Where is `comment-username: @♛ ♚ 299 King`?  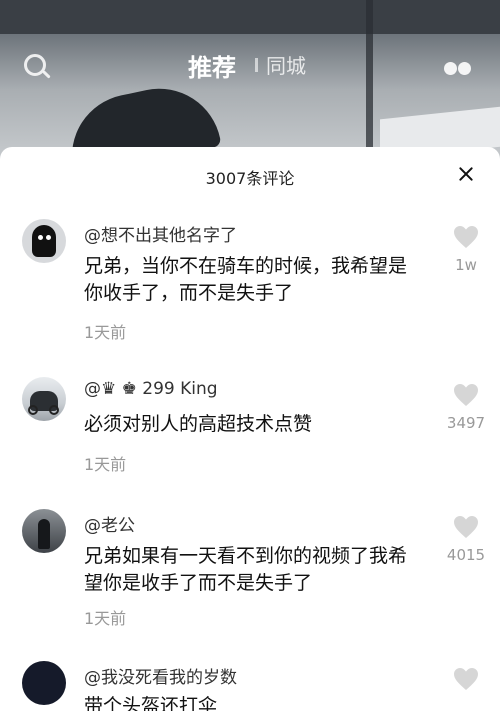 comment-username: @♛ ♚ 299 King is located at coordinates (151, 389).